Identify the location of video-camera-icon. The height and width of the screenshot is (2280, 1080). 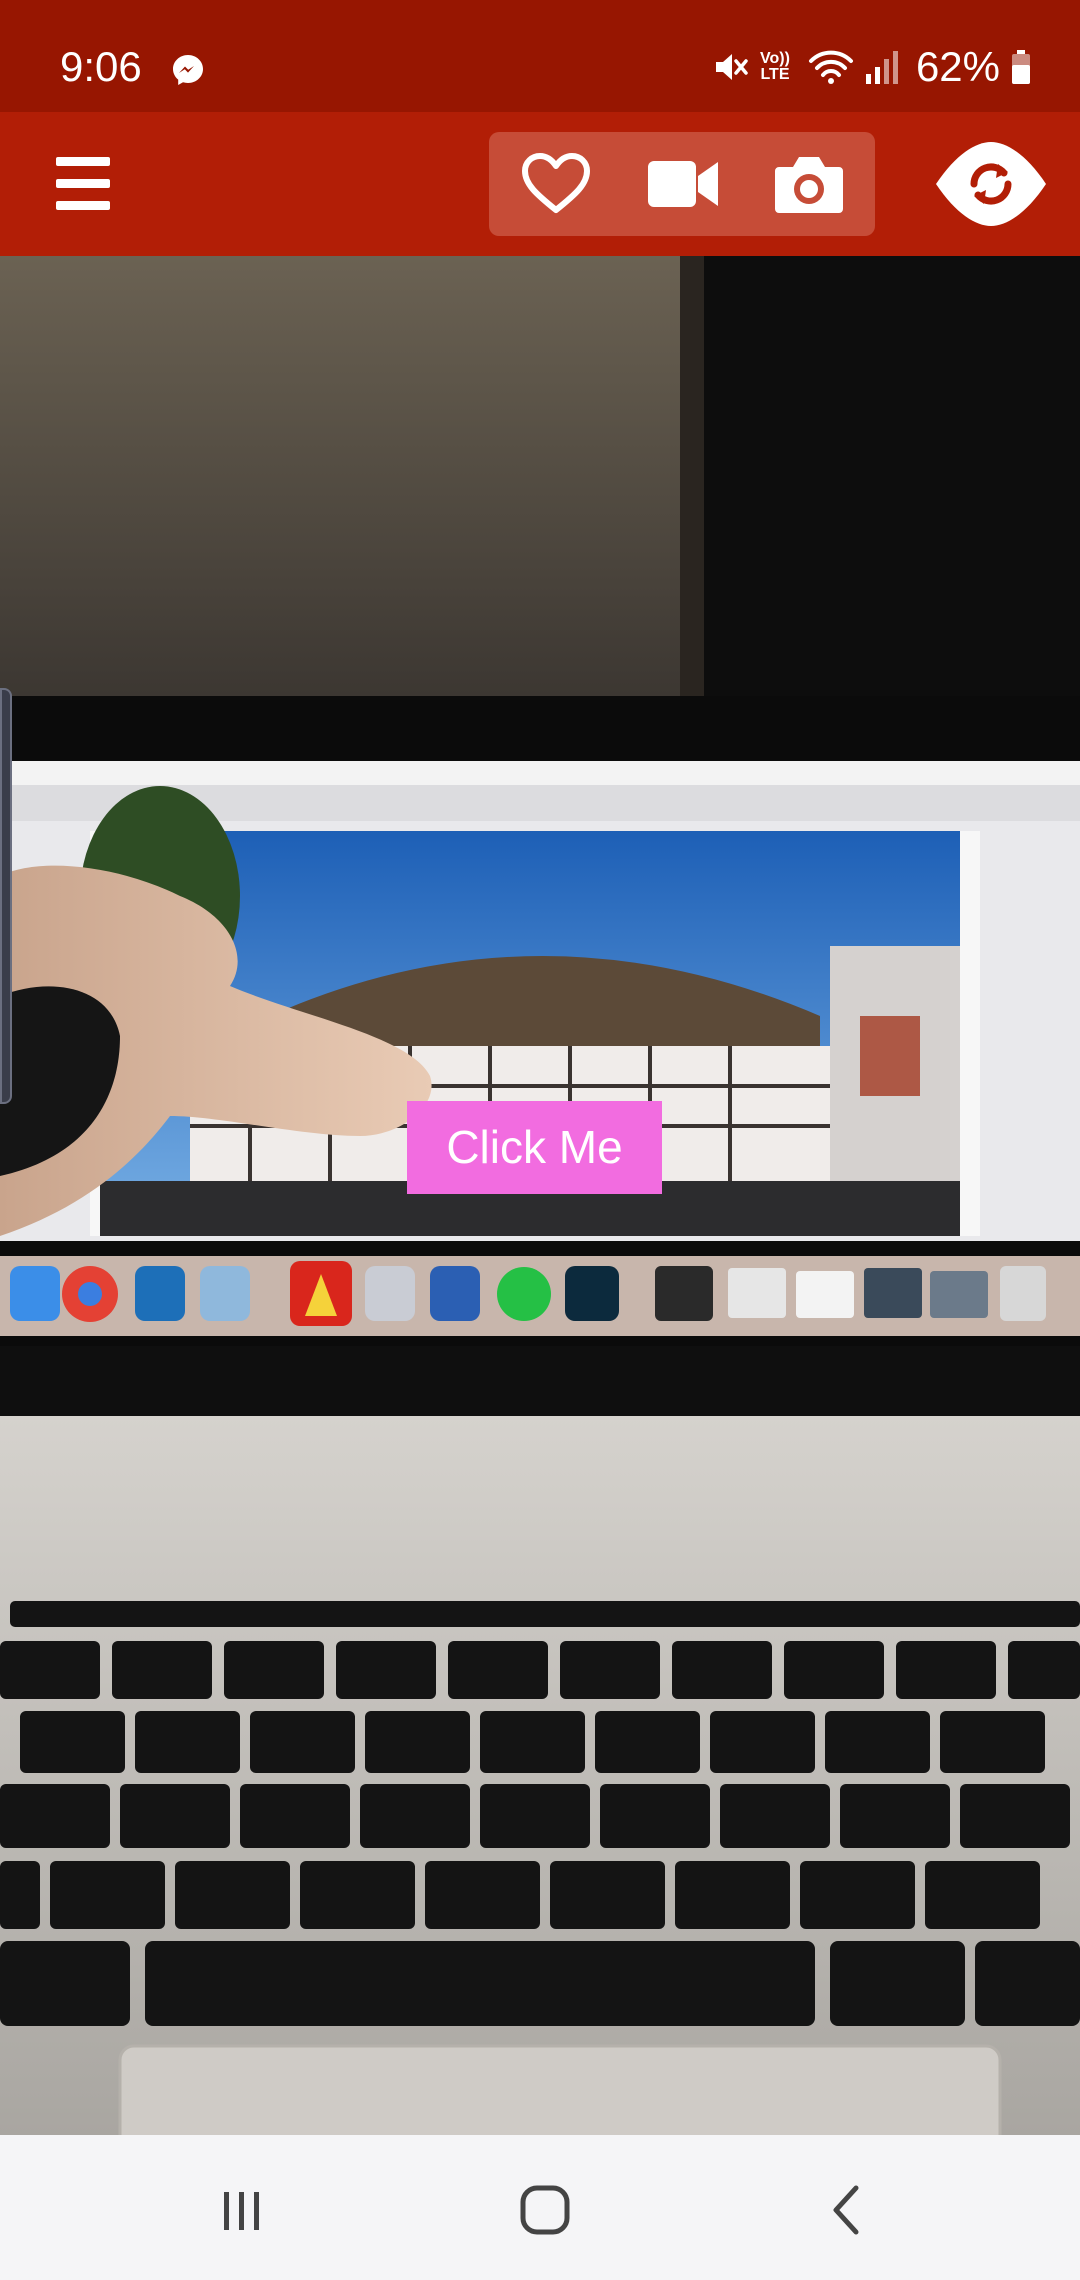
(683, 184).